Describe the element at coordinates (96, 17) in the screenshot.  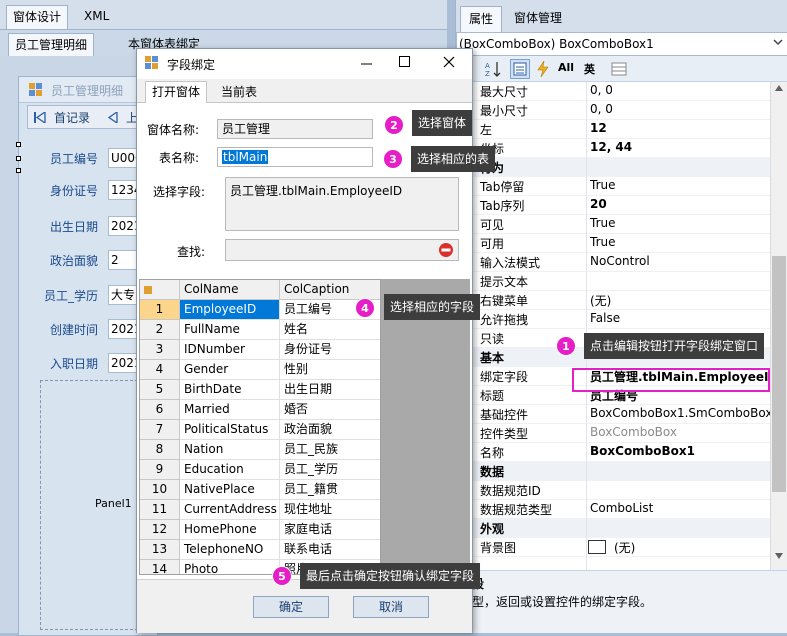
I see `tab-xml: XML` at that location.